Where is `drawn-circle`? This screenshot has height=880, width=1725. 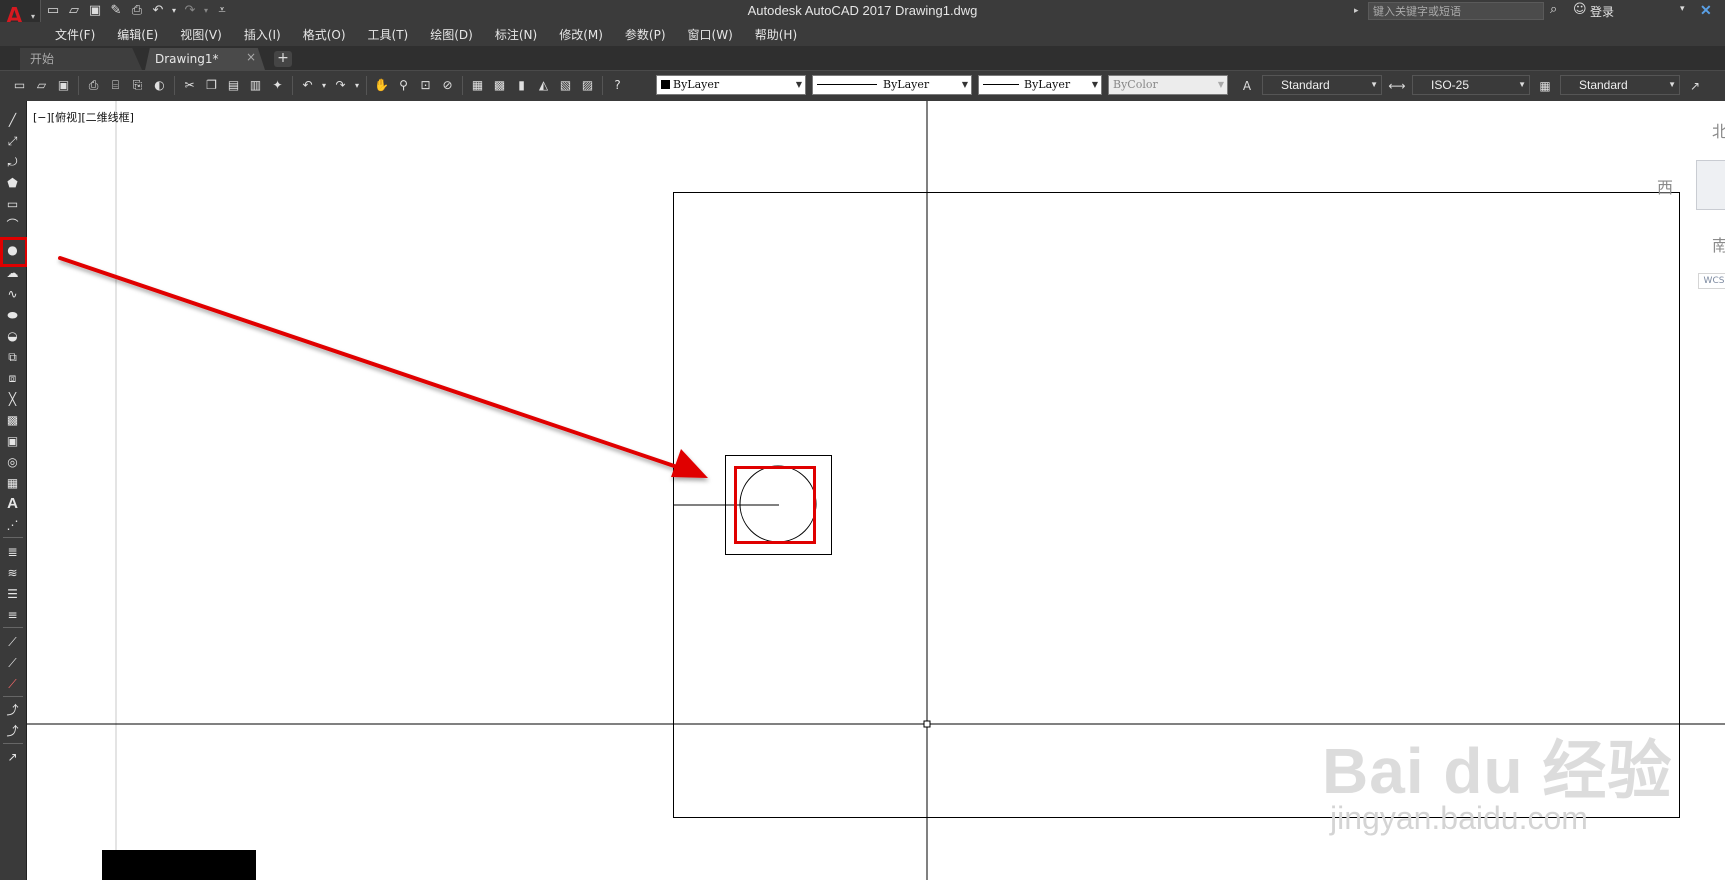
drawn-circle is located at coordinates (778, 504).